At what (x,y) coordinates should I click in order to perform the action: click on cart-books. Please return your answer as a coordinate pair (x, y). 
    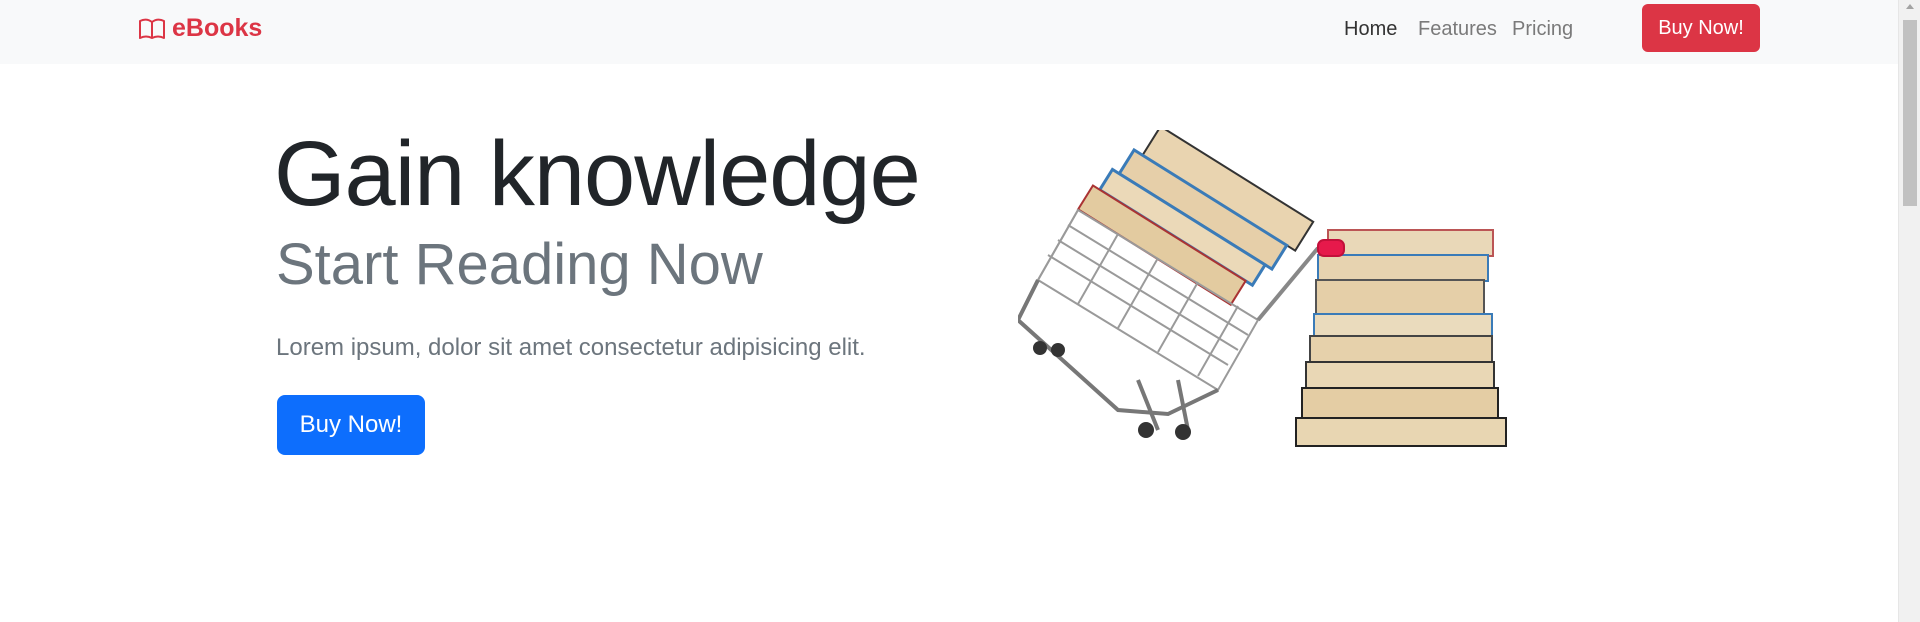
    Looking at the image, I should click on (1195, 218).